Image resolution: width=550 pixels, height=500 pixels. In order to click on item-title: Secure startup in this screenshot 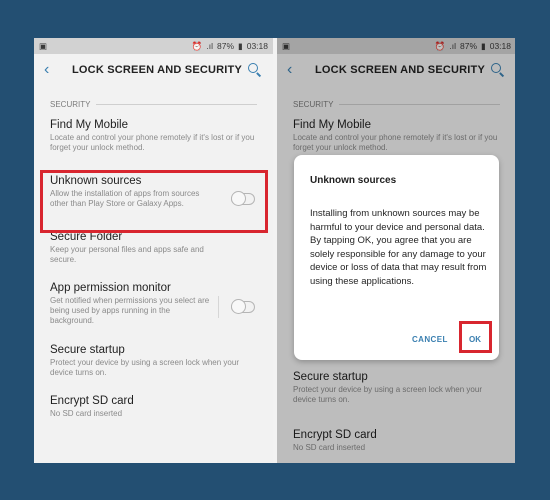, I will do `click(87, 350)`.